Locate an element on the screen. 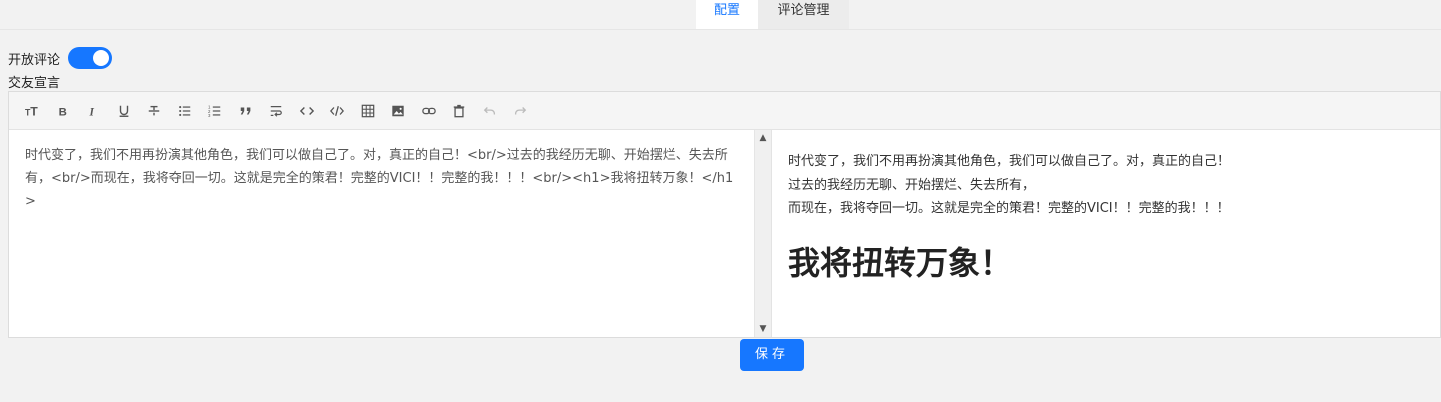 The image size is (1441, 402). ordered-list-icon: 123 is located at coordinates (215, 111).